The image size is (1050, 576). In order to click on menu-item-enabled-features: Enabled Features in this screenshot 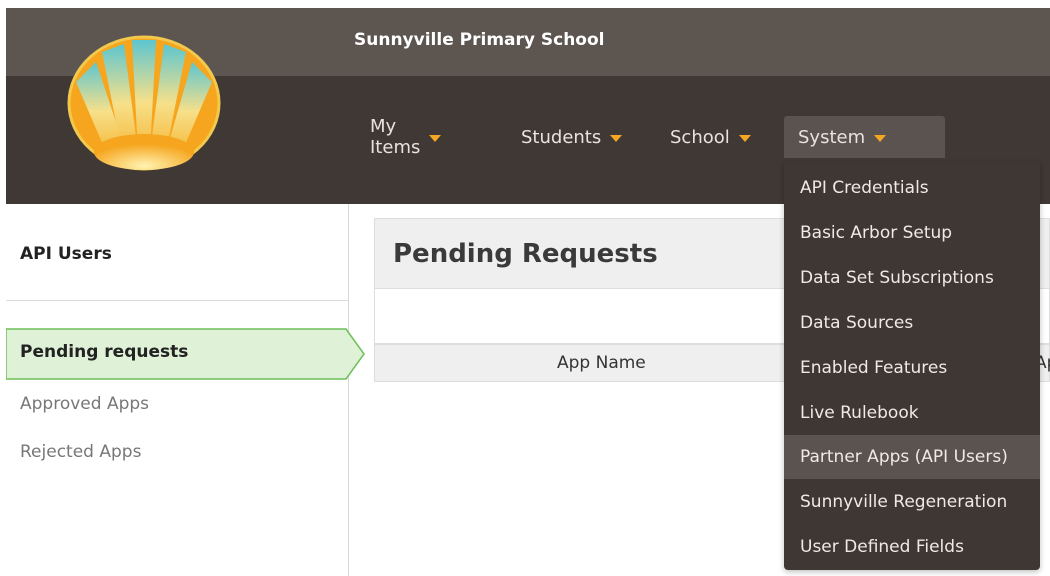, I will do `click(912, 368)`.